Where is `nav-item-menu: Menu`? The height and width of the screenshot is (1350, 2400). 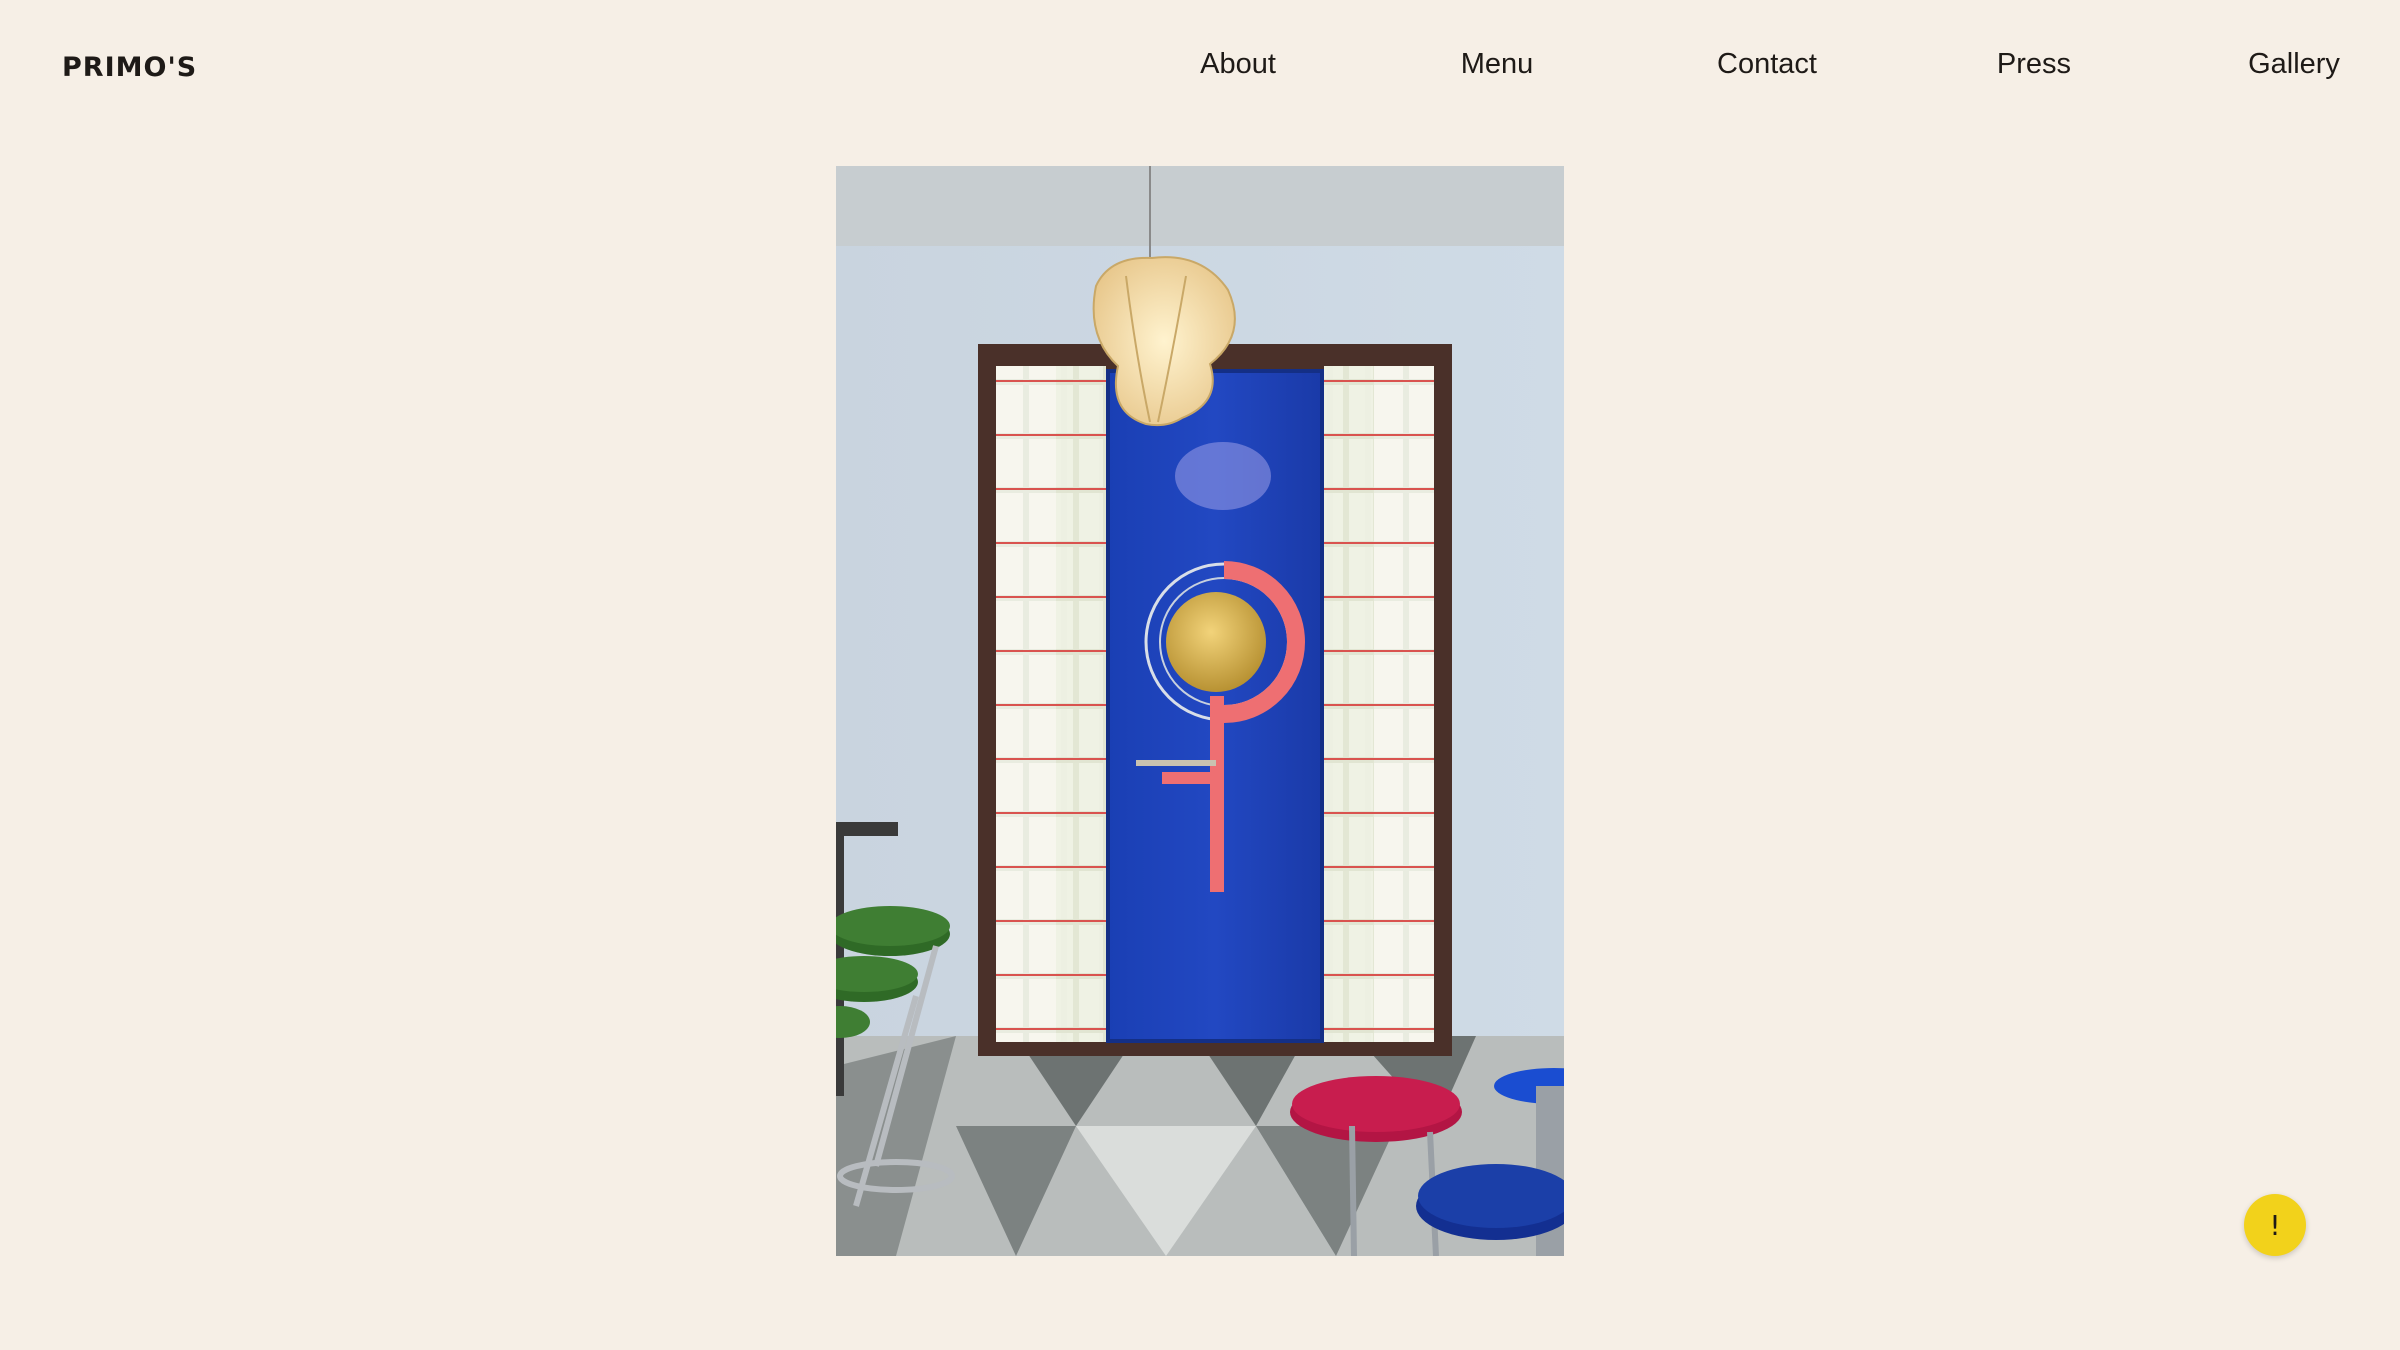
nav-item-menu: Menu is located at coordinates (1497, 64).